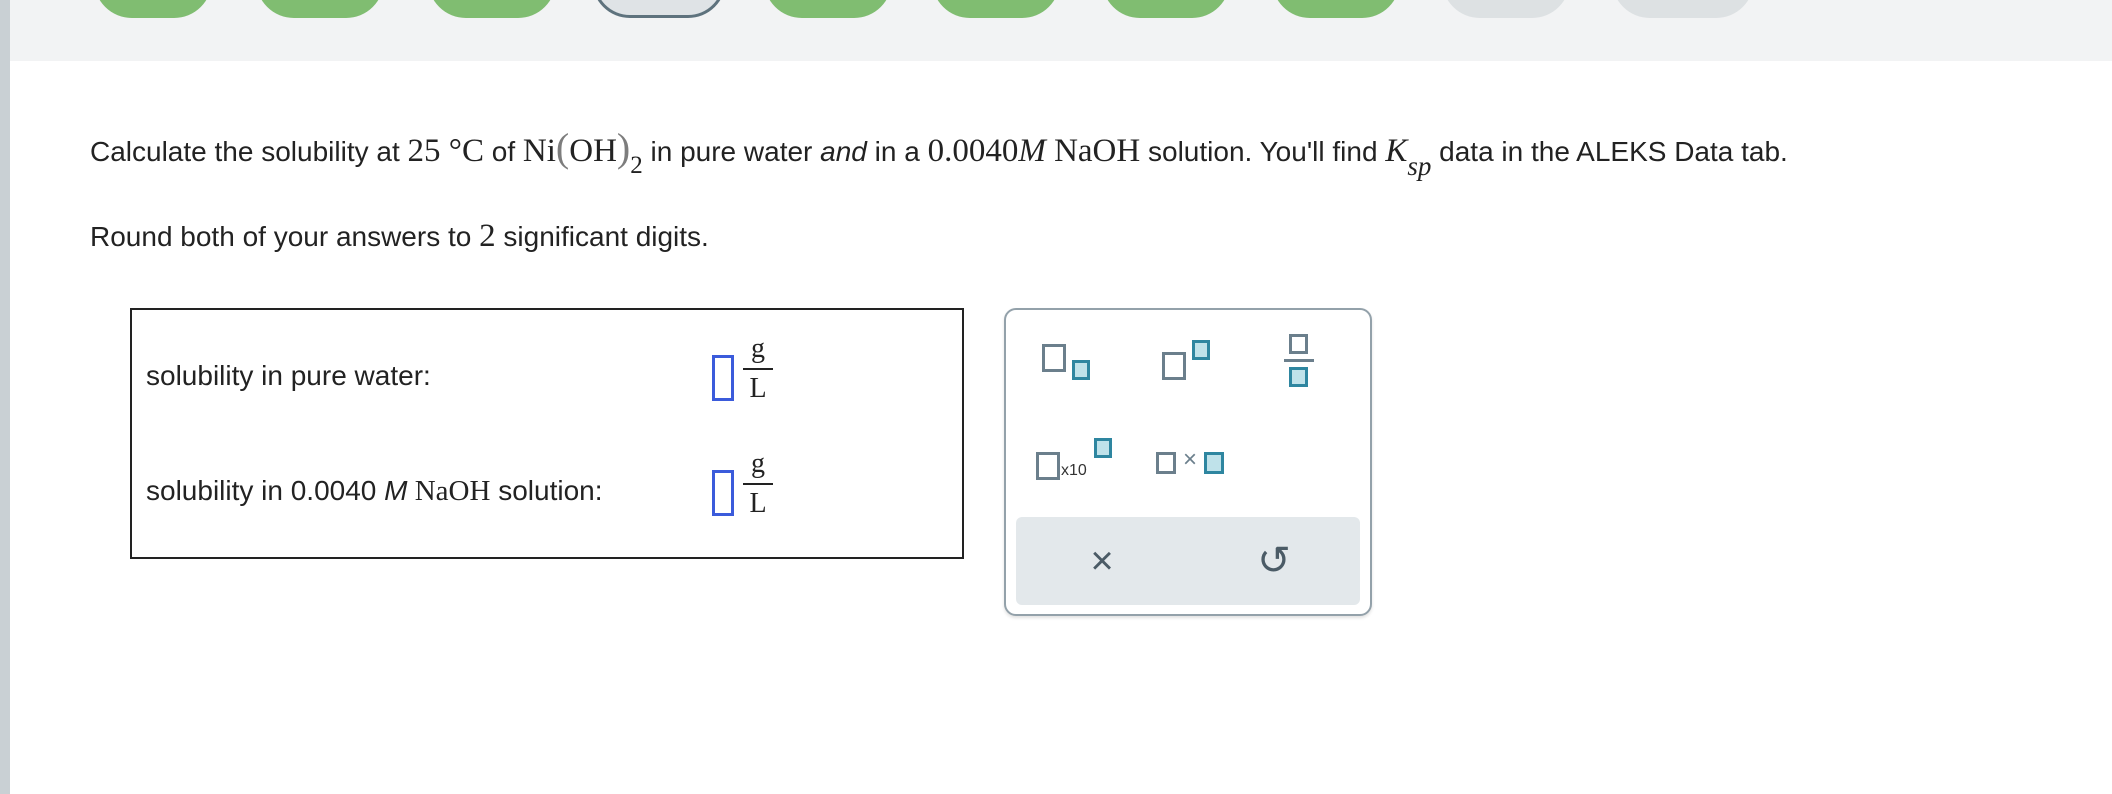 This screenshot has width=2112, height=794. Describe the element at coordinates (503, 151) in the screenshot. I see `question-part: of` at that location.